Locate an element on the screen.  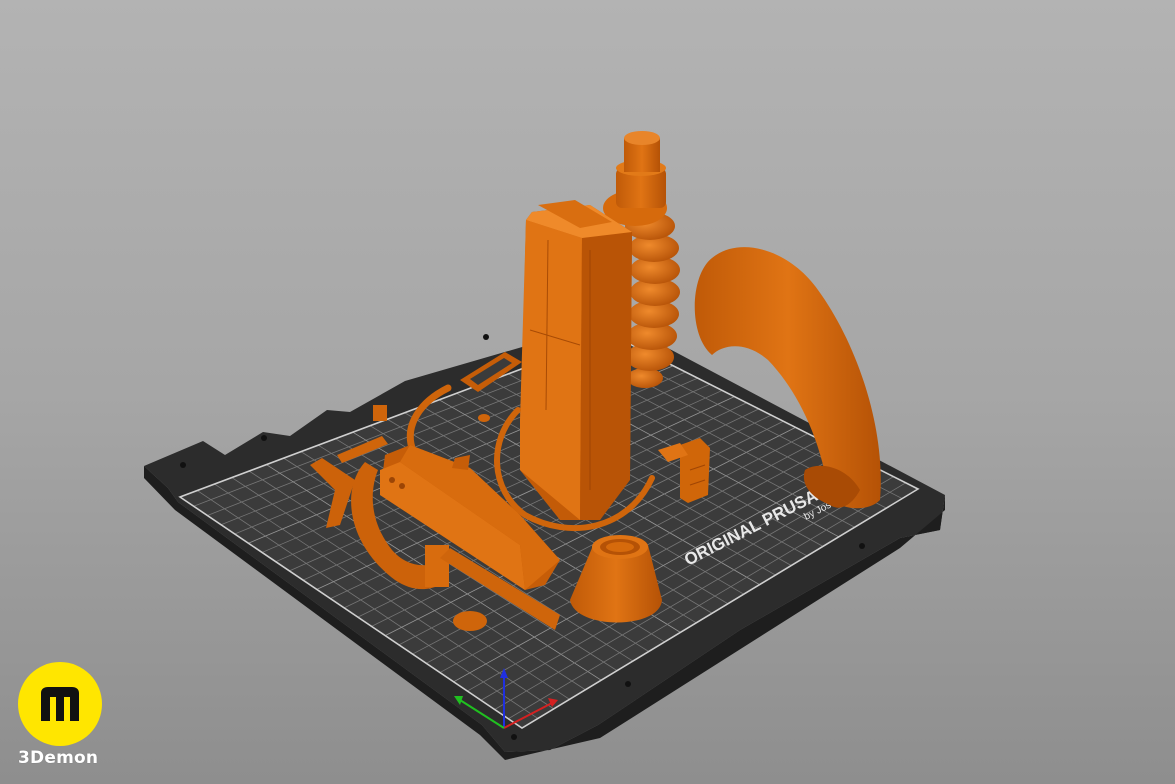
logo-badge is located at coordinates (60, 704).